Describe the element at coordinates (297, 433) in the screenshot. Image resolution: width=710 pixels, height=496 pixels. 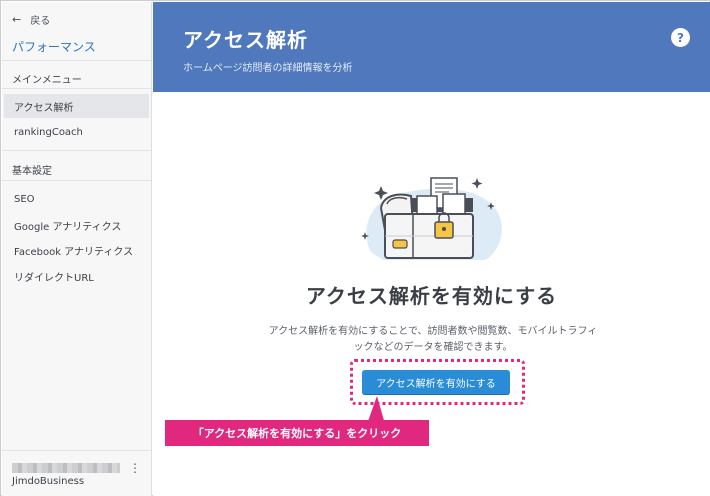
I see `instruction-callout: 「アクセス解析を有効にする」をクリック` at that location.